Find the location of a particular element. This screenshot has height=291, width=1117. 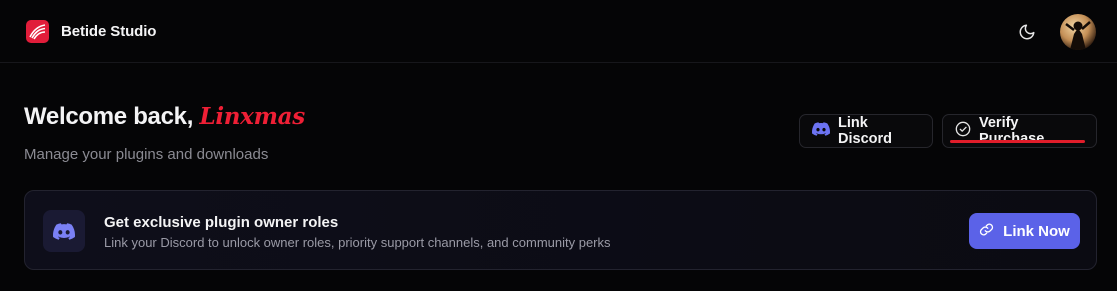

annotation-underline is located at coordinates (1017, 141).